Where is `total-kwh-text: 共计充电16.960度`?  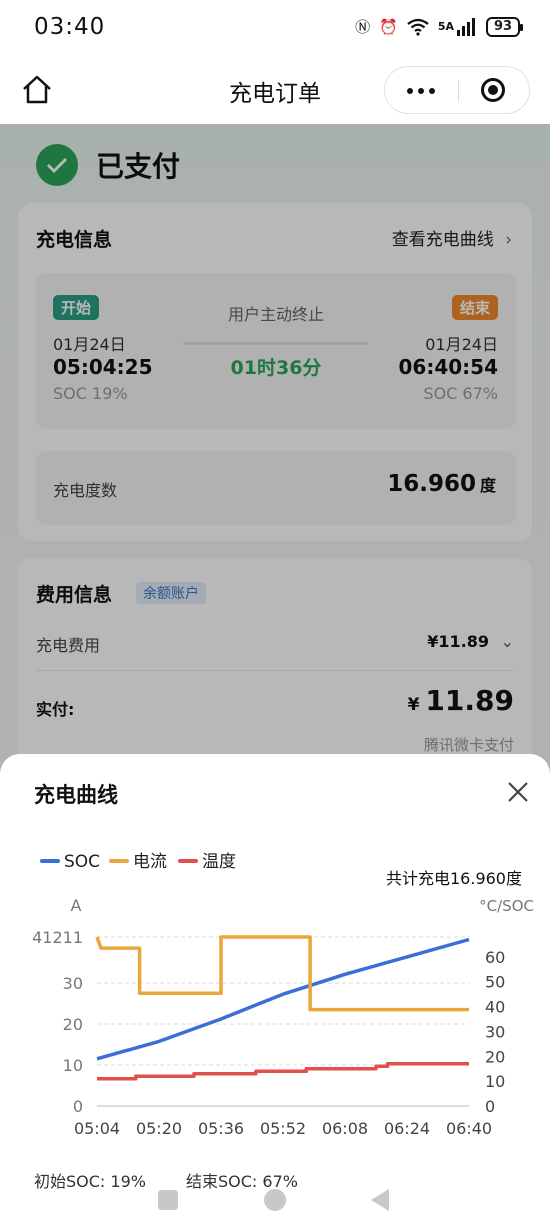 total-kwh-text: 共计充电16.960度 is located at coordinates (454, 878).